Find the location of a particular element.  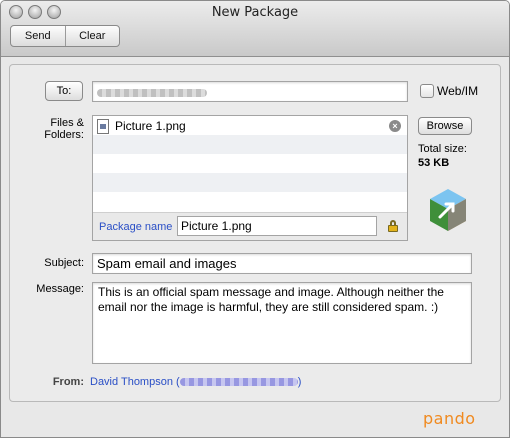

browse-button: Browse is located at coordinates (445, 126).